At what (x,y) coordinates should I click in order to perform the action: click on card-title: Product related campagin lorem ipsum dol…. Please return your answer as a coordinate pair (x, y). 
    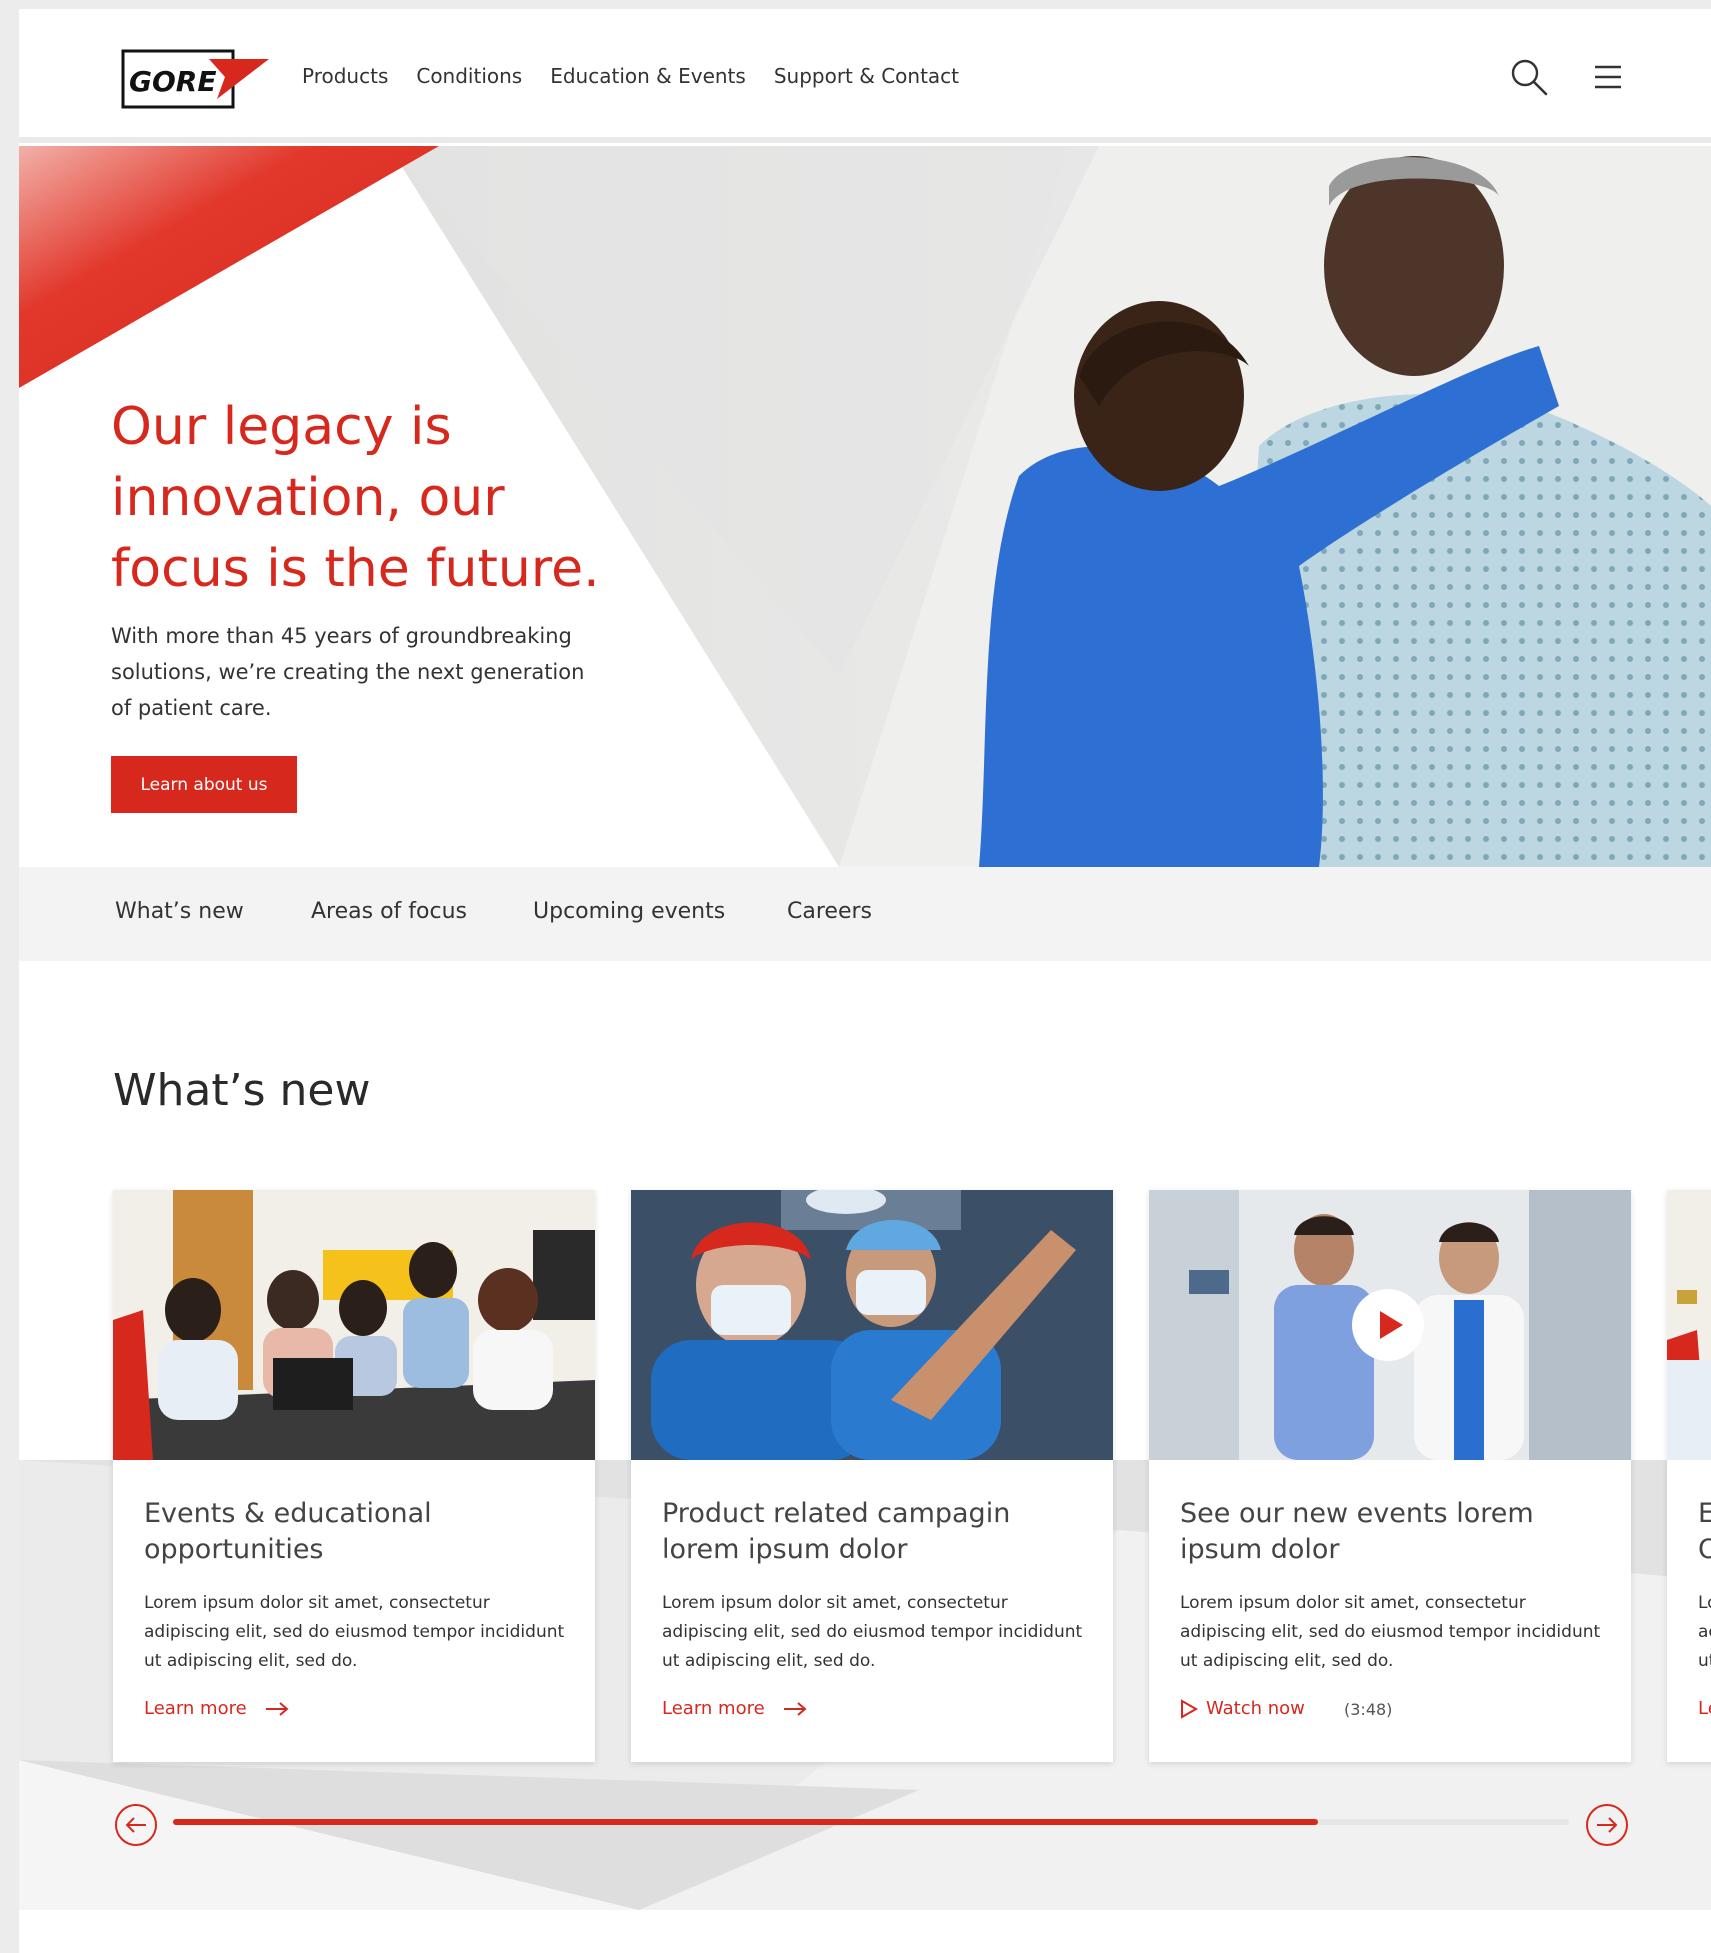
    Looking at the image, I should click on (836, 1531).